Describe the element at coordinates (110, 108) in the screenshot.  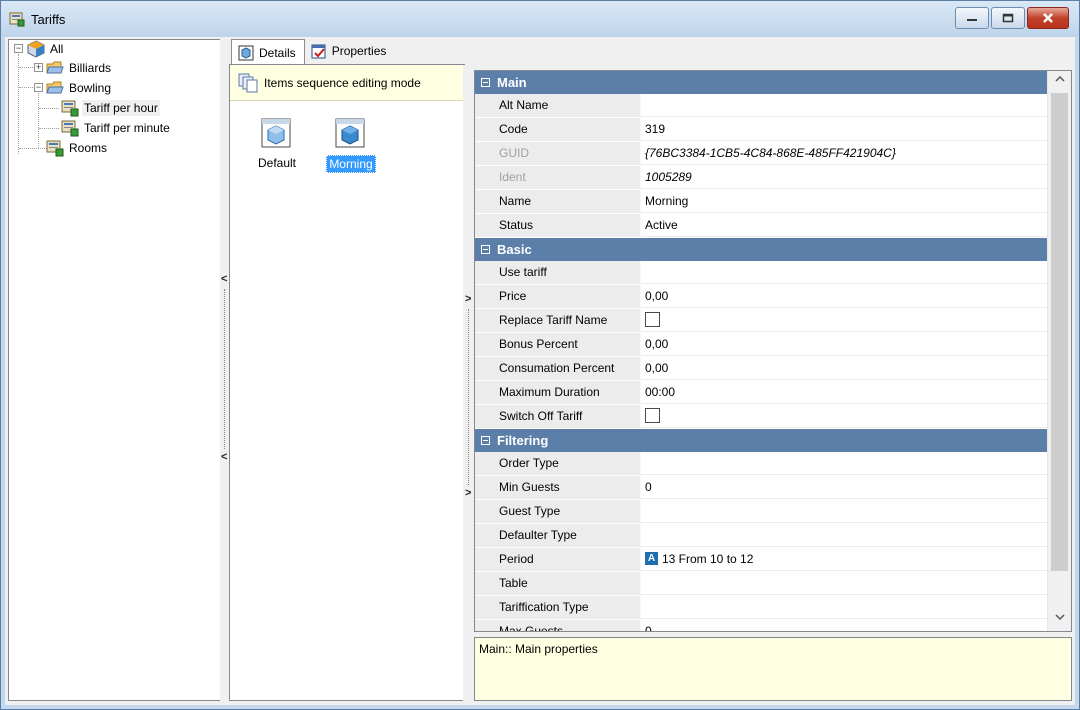
I see `tree-item-tariff-per-hour: Tariff per hour` at that location.